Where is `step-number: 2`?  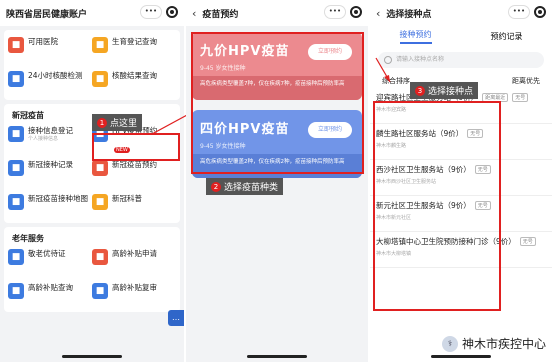 step-number: 2 is located at coordinates (216, 186).